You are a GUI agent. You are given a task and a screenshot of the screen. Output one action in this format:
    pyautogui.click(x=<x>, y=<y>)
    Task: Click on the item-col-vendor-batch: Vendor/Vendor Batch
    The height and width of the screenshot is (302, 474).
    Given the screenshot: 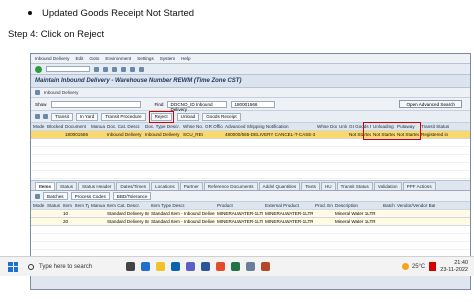 What is the action you would take?
    pyautogui.click(x=415, y=205)
    